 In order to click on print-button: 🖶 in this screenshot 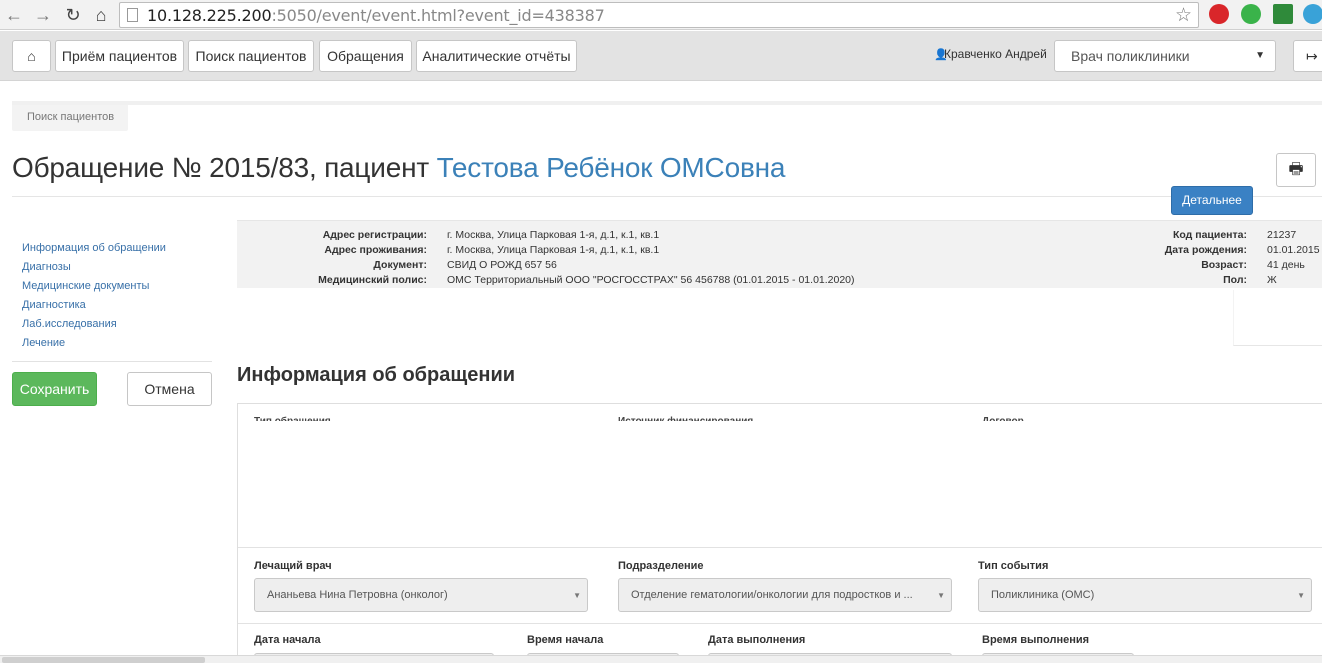, I will do `click(1296, 170)`.